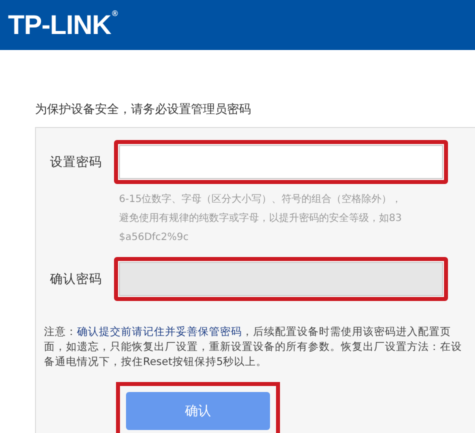 Image resolution: width=475 pixels, height=433 pixels. Describe the element at coordinates (261, 219) in the screenshot. I see `hint-text: 避免使用有规律的纯数字或字母，以提升密码的安全等级，如83` at that location.